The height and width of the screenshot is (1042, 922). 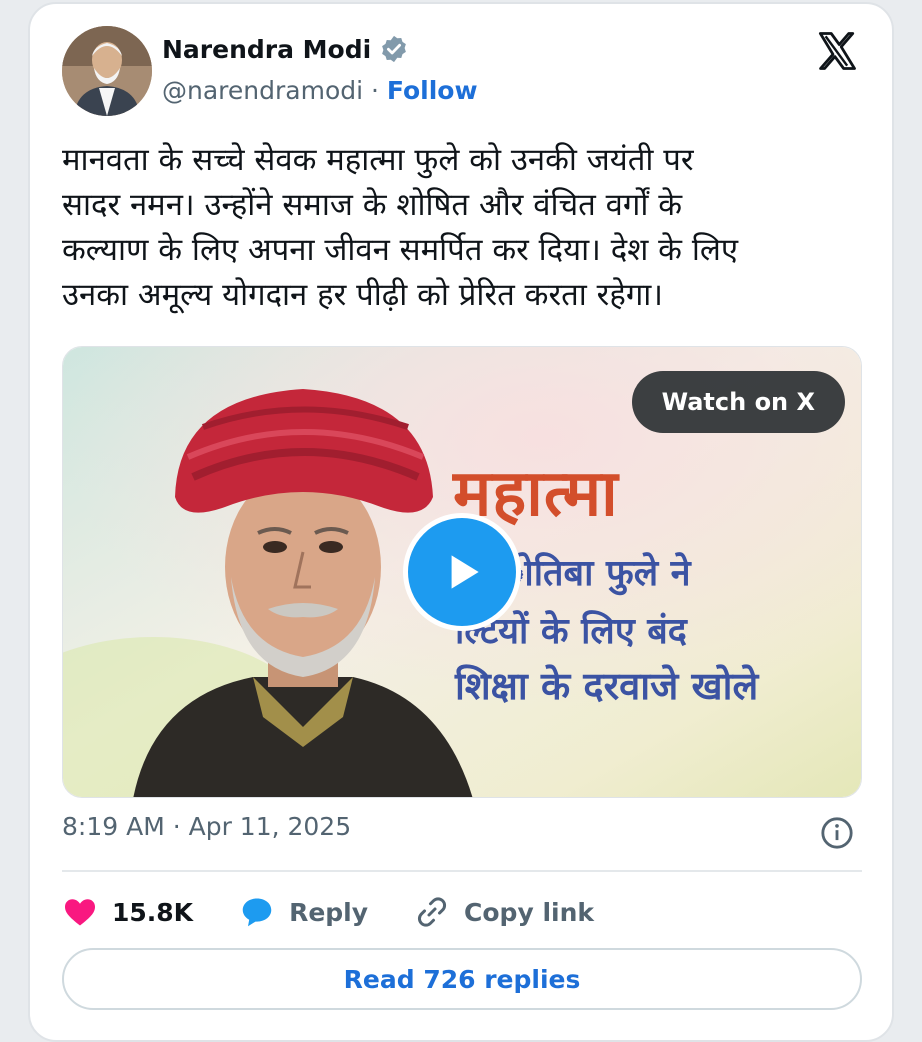 I want to click on author-name: Narendra Modi, so click(x=266, y=49).